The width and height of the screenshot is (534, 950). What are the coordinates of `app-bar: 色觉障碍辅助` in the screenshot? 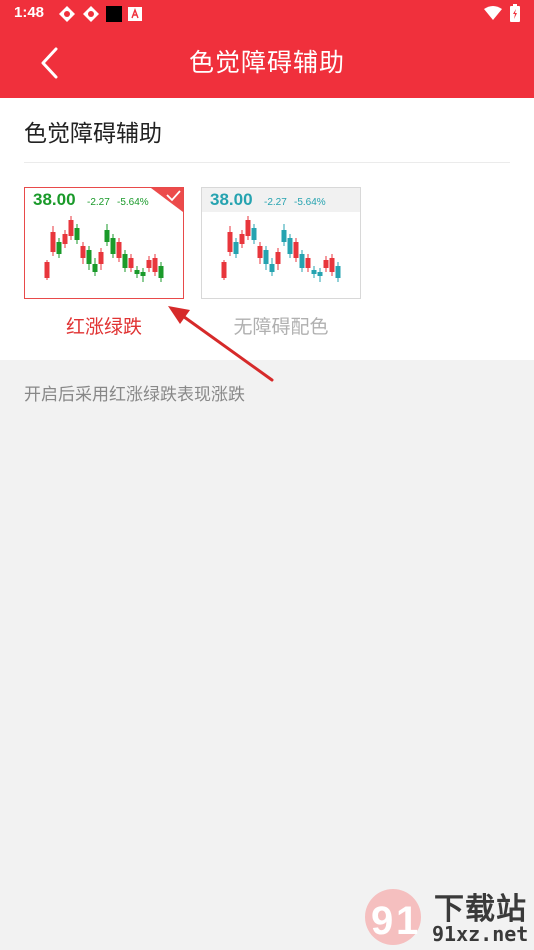 It's located at (267, 63).